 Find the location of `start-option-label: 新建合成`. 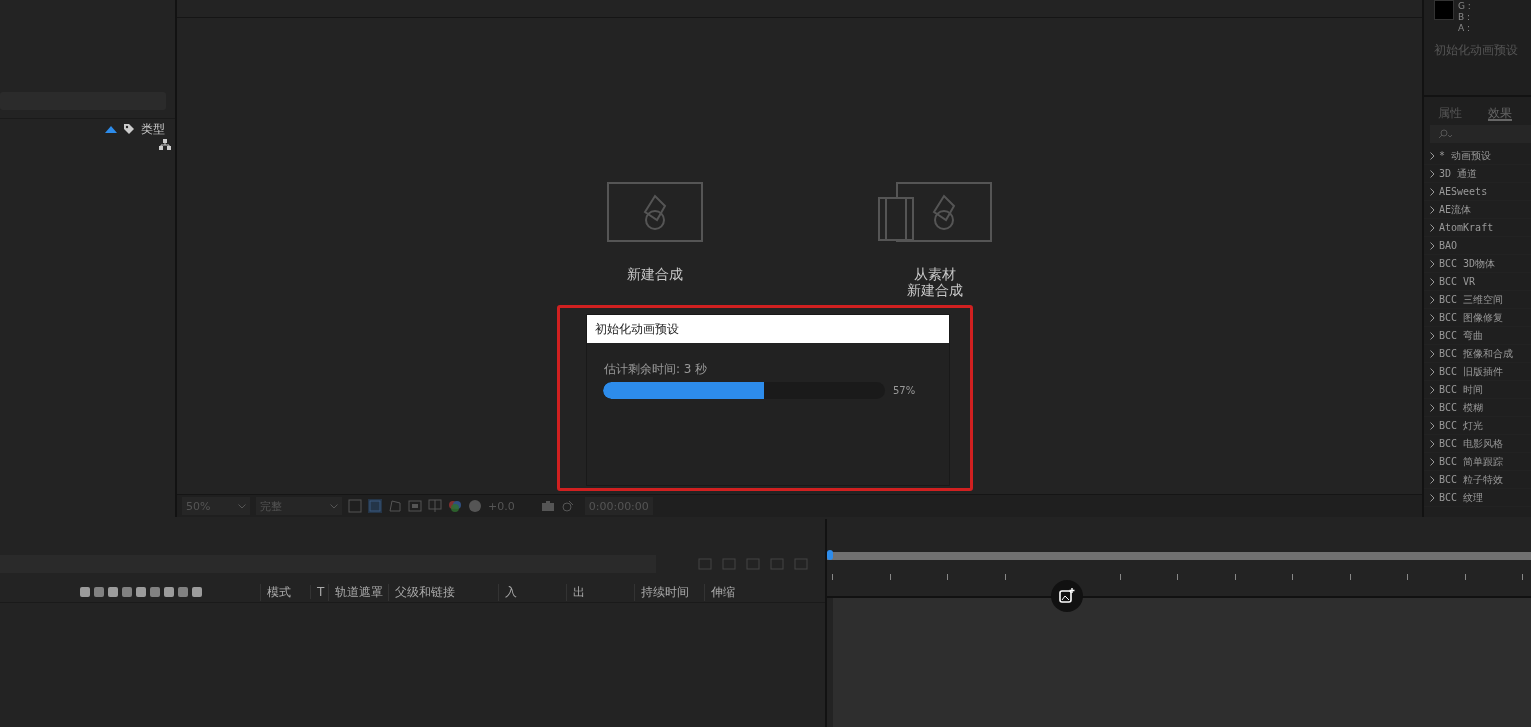

start-option-label: 新建合成 is located at coordinates (655, 274).